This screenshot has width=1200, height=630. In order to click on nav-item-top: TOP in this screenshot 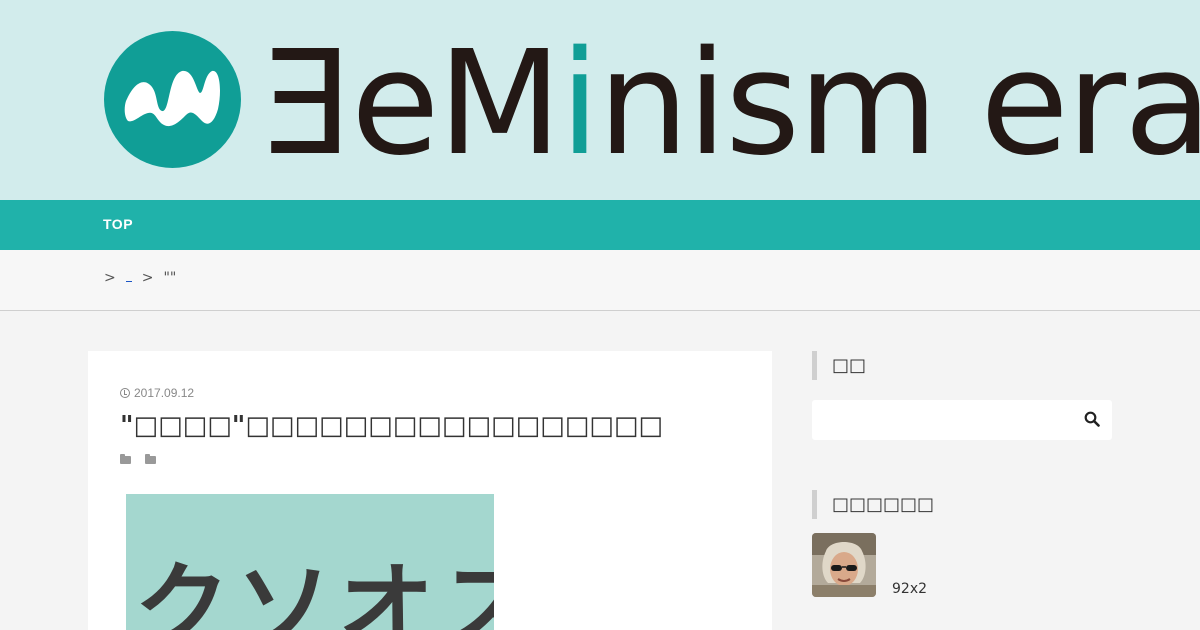, I will do `click(118, 224)`.